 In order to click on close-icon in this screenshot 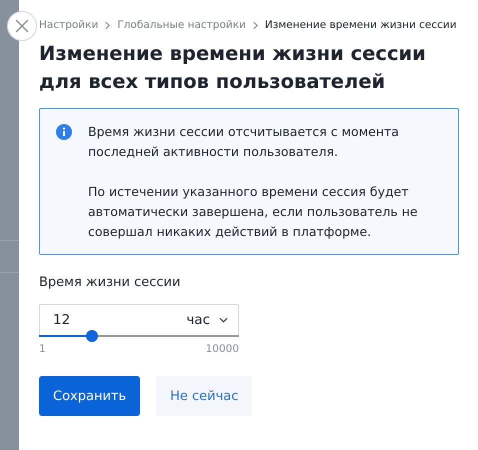, I will do `click(22, 26)`.